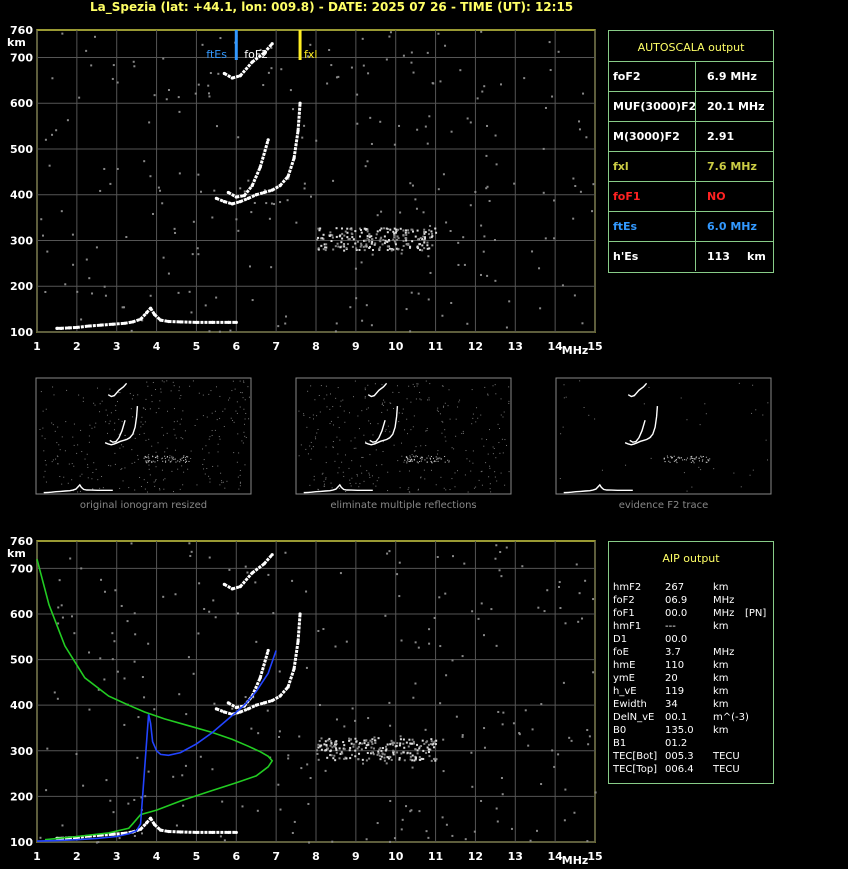 The image size is (848, 869). I want to click on autoscala-param-unit: km, so click(756, 256).